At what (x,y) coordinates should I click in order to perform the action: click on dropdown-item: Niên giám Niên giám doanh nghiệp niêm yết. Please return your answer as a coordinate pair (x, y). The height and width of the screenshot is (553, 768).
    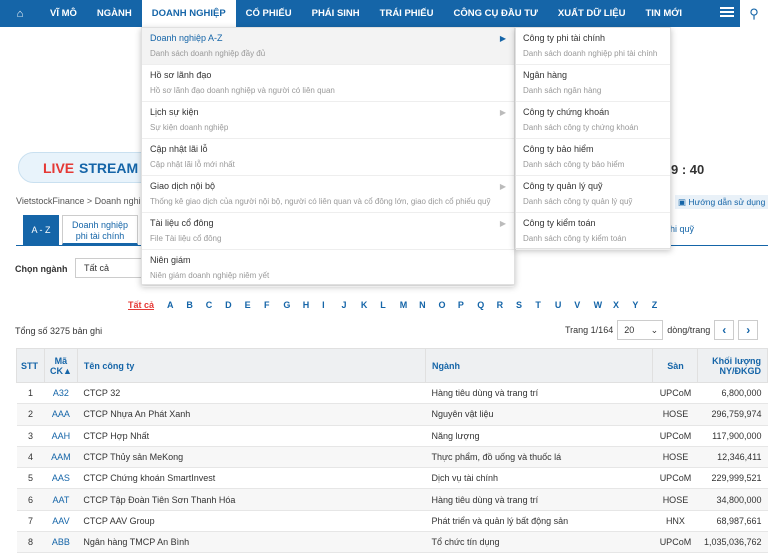
    Looking at the image, I should click on (328, 268).